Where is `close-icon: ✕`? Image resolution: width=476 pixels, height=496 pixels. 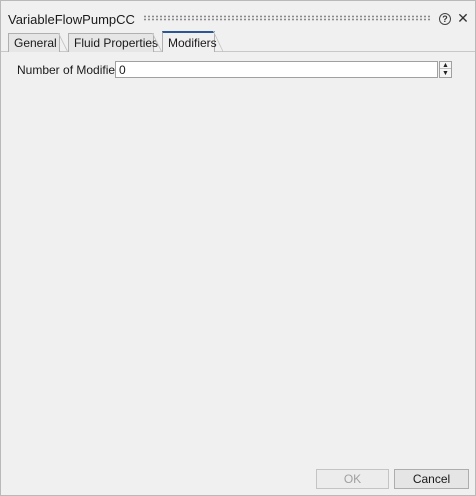
close-icon: ✕ is located at coordinates (463, 18).